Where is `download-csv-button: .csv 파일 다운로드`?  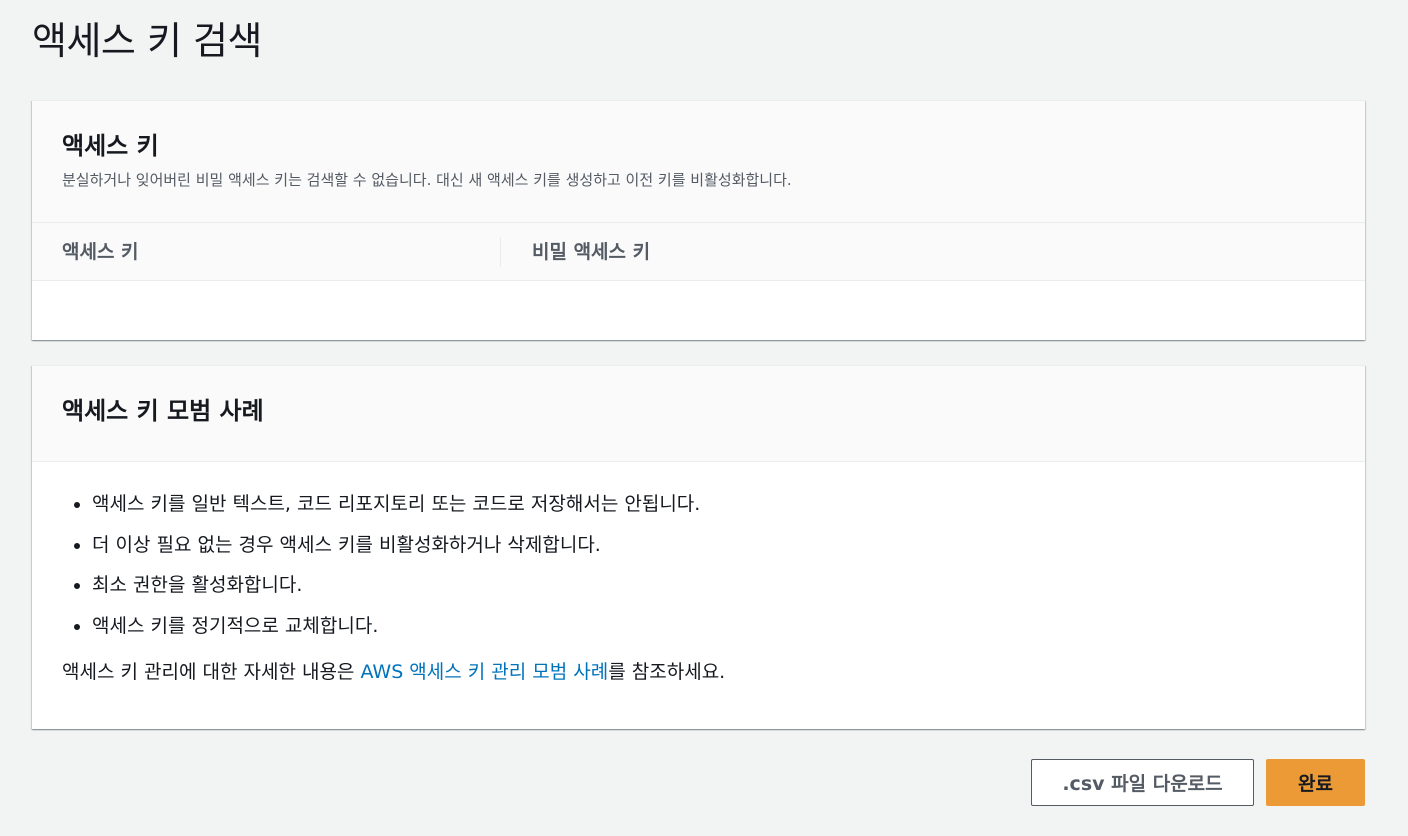
download-csv-button: .csv 파일 다운로드 is located at coordinates (1142, 782).